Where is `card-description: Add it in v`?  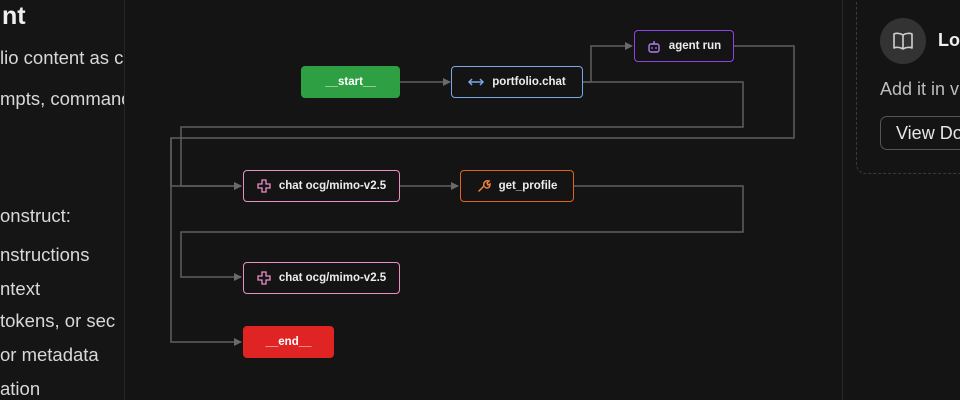
card-description: Add it in v is located at coordinates (920, 89).